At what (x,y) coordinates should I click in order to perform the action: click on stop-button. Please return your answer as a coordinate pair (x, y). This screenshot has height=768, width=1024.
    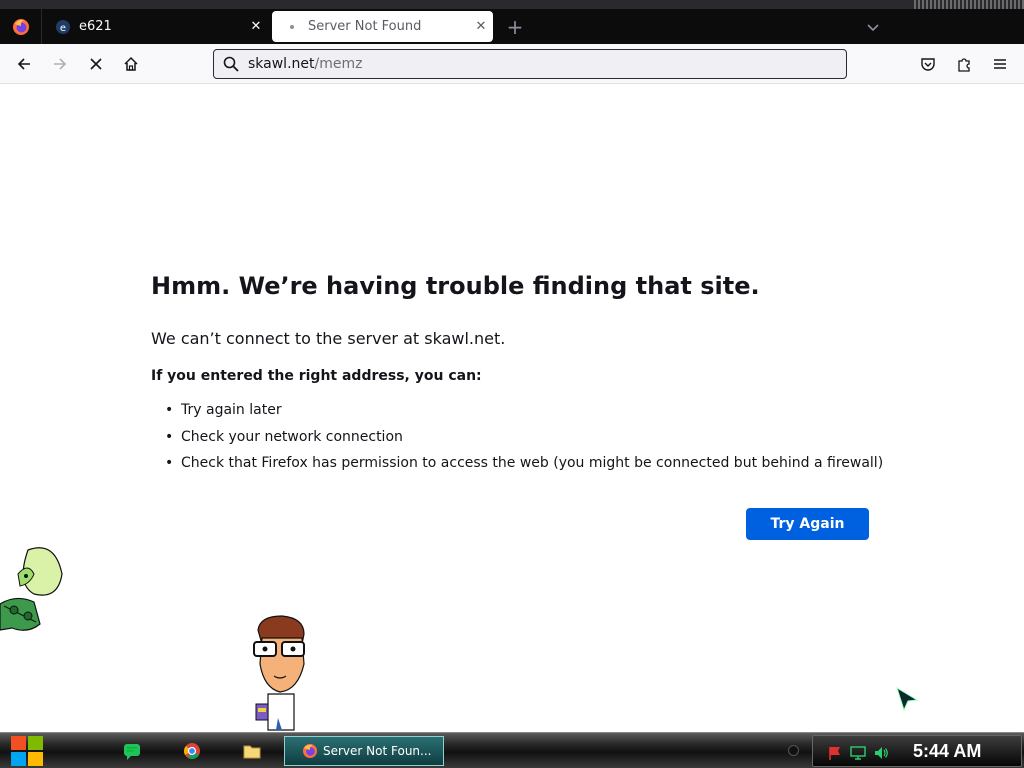
    Looking at the image, I should click on (96, 64).